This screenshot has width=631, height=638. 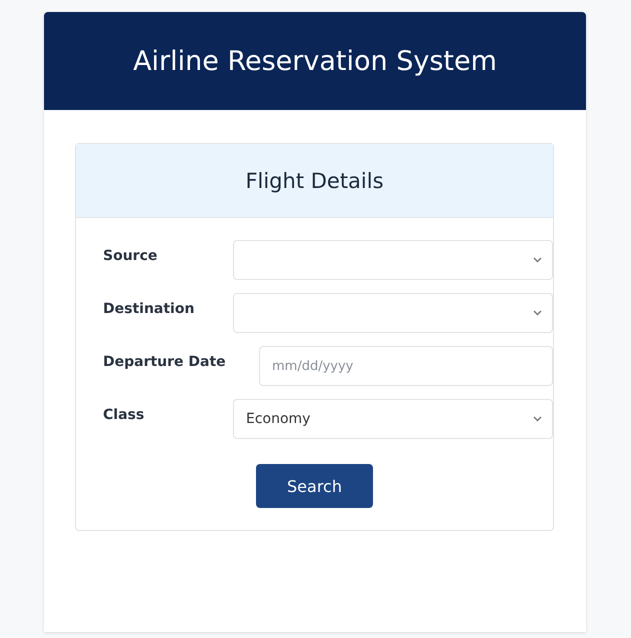 What do you see at coordinates (406, 366) in the screenshot?
I see `date-field: mm/dd/yyyy` at bounding box center [406, 366].